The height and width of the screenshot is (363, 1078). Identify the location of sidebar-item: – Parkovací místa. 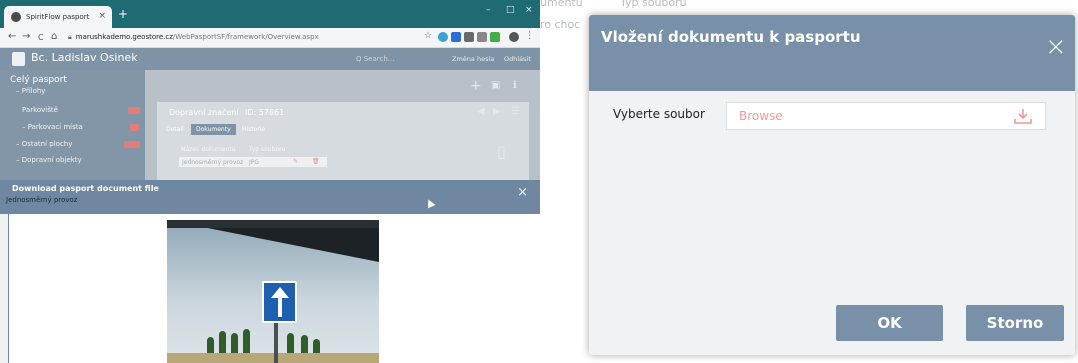
(52, 127).